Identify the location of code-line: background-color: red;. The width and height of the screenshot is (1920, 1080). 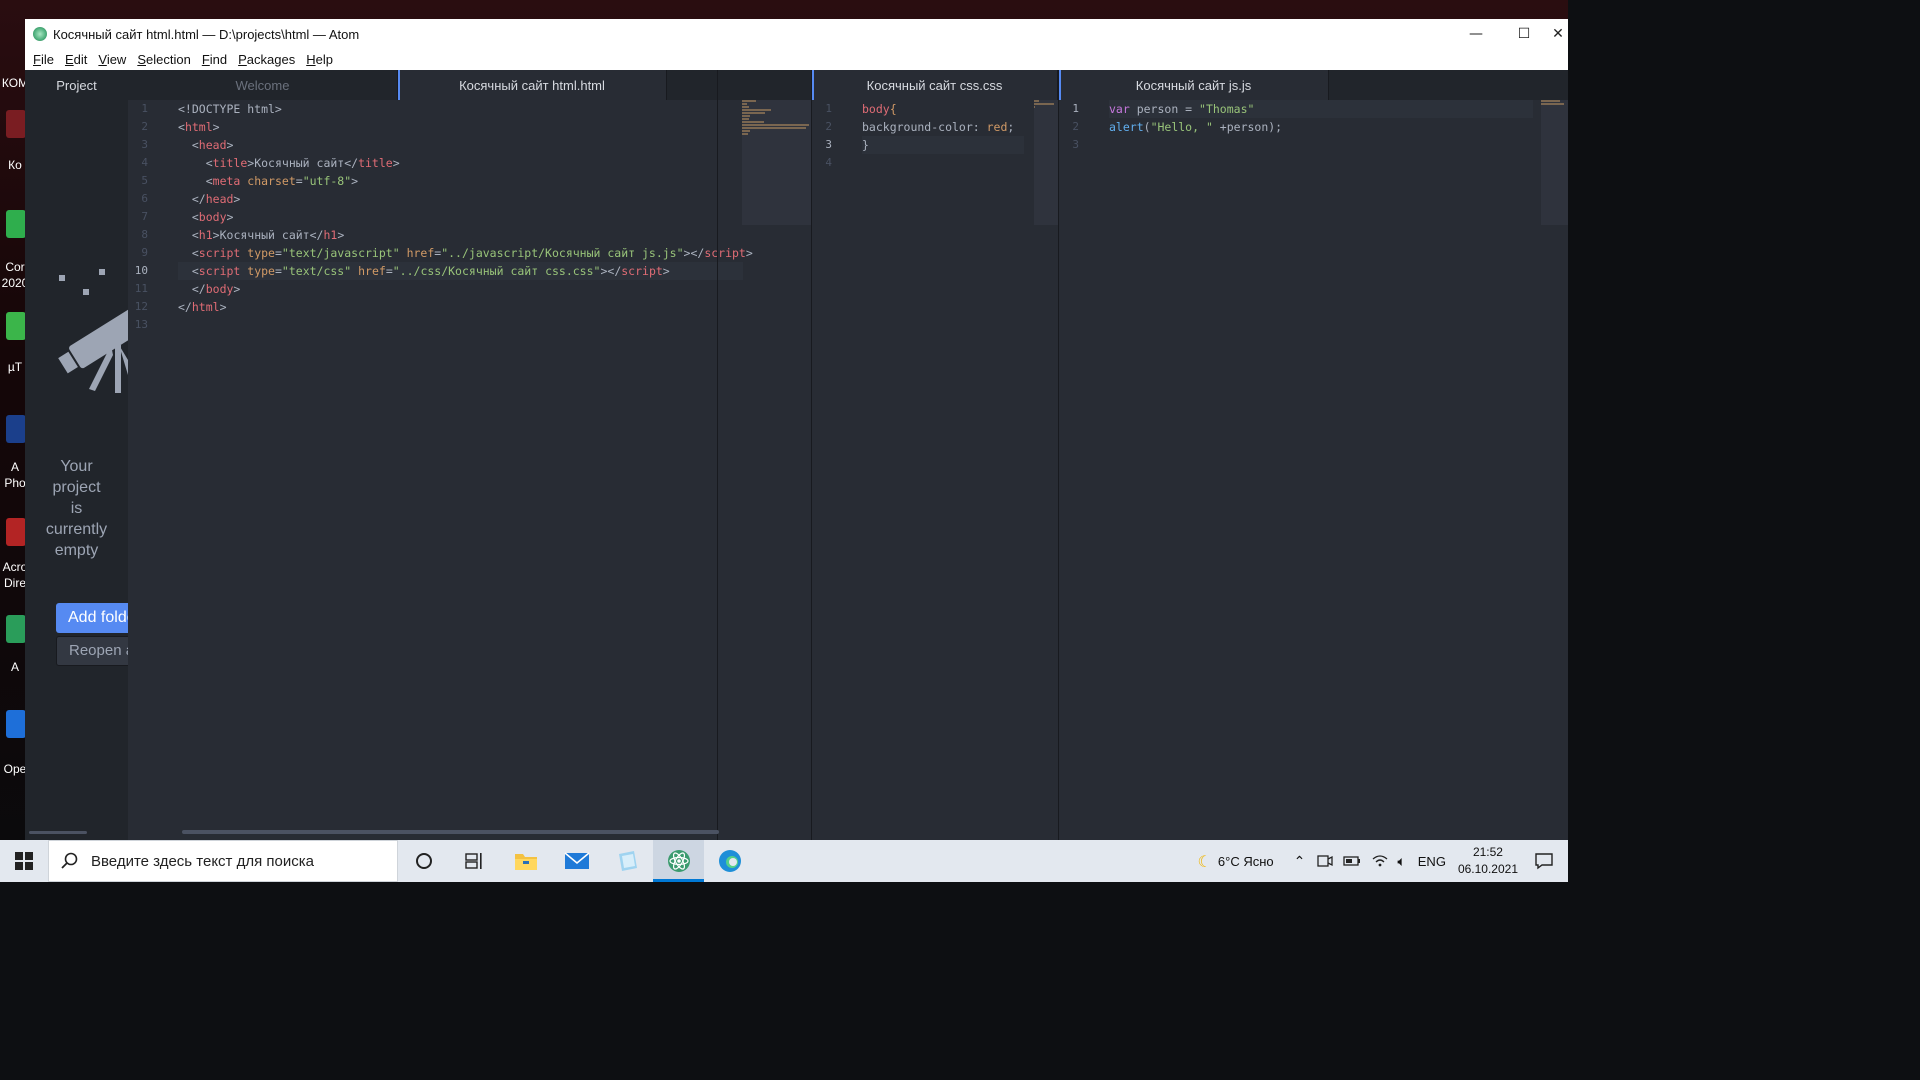
(943, 127).